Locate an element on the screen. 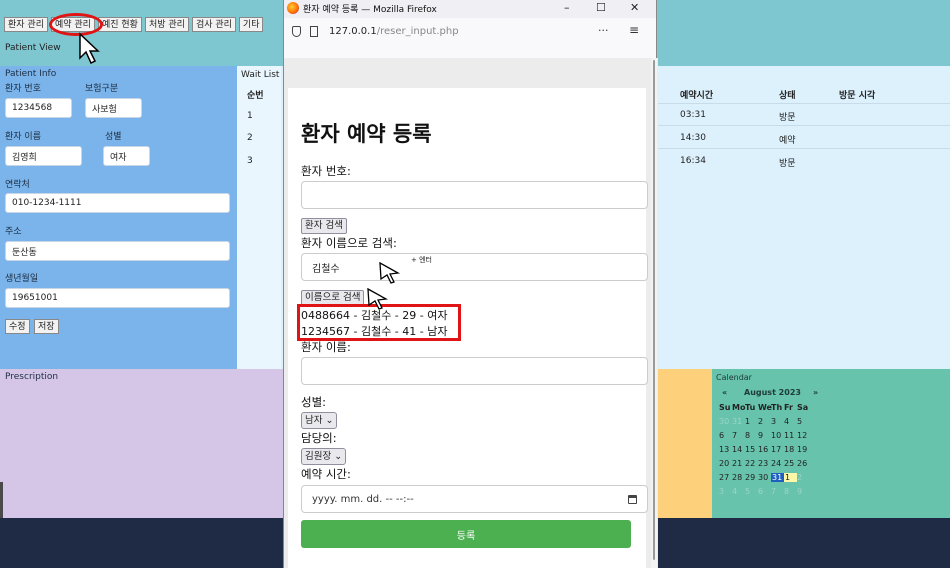 This screenshot has width=950, height=568. calendar-day: 22 is located at coordinates (751, 463).